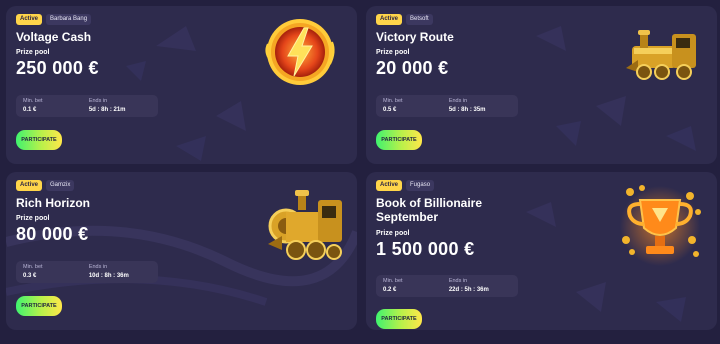 This screenshot has width=720, height=344. Describe the element at coordinates (30, 110) in the screenshot. I see `min-bet-value: 0.1 €` at that location.